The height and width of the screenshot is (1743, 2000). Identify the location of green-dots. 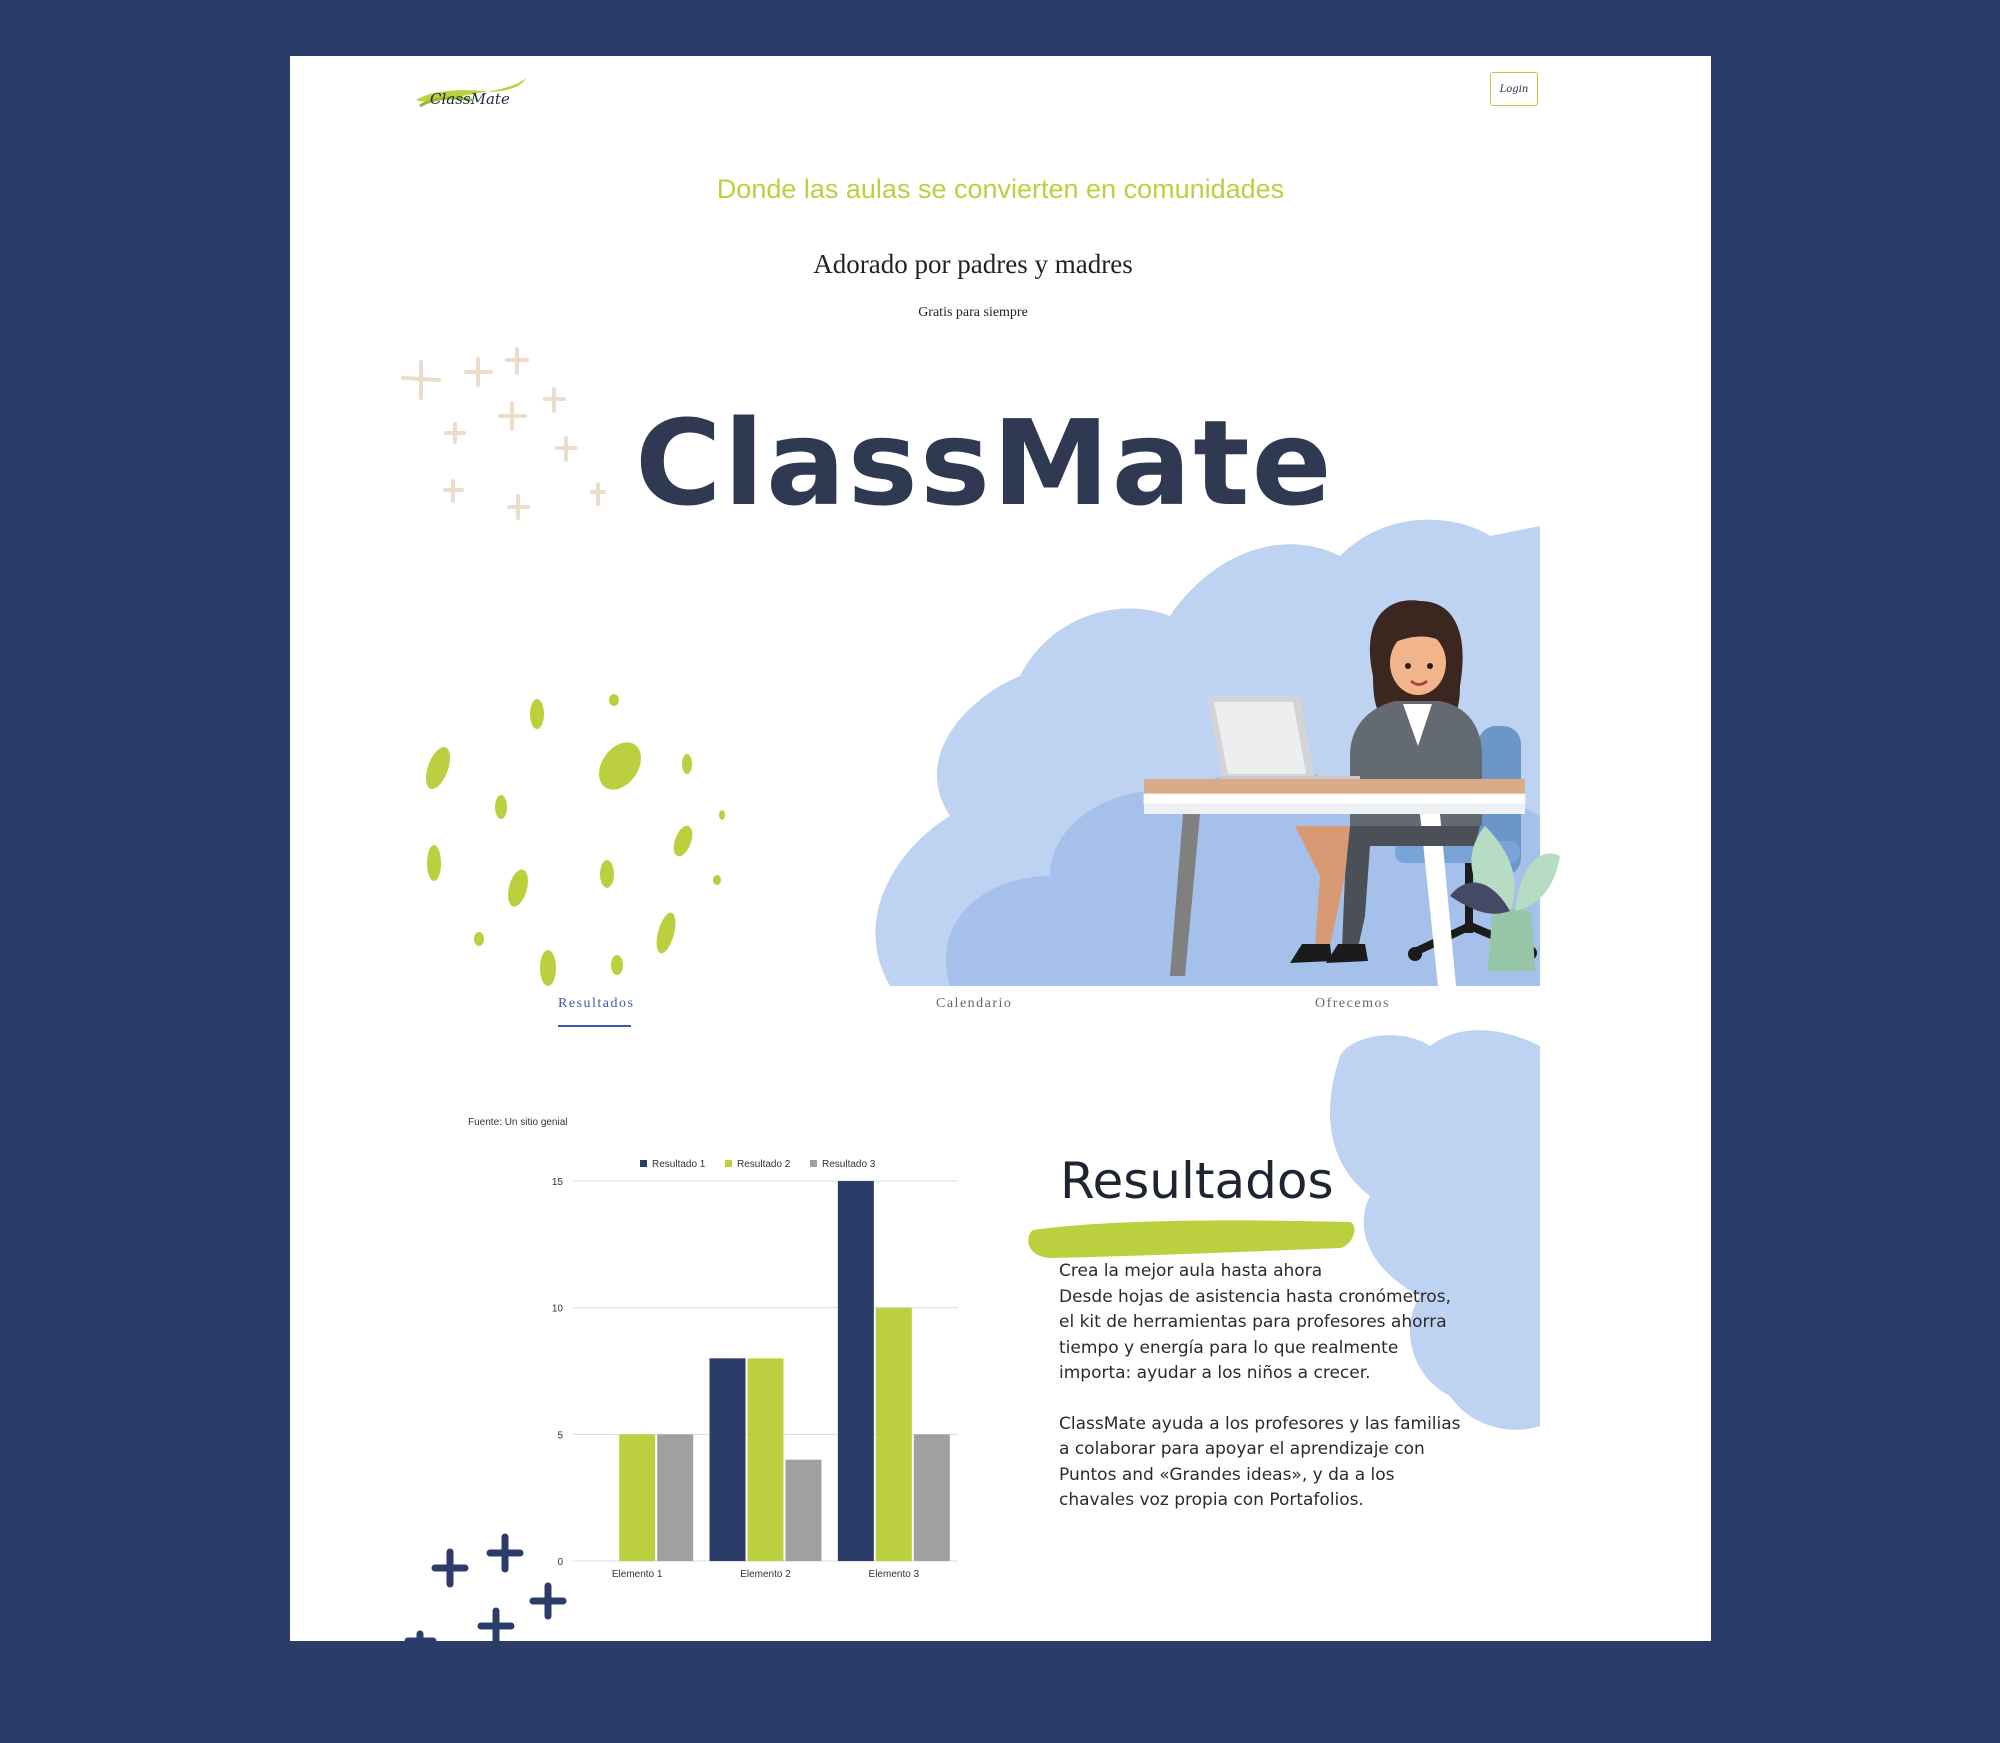
(575, 840).